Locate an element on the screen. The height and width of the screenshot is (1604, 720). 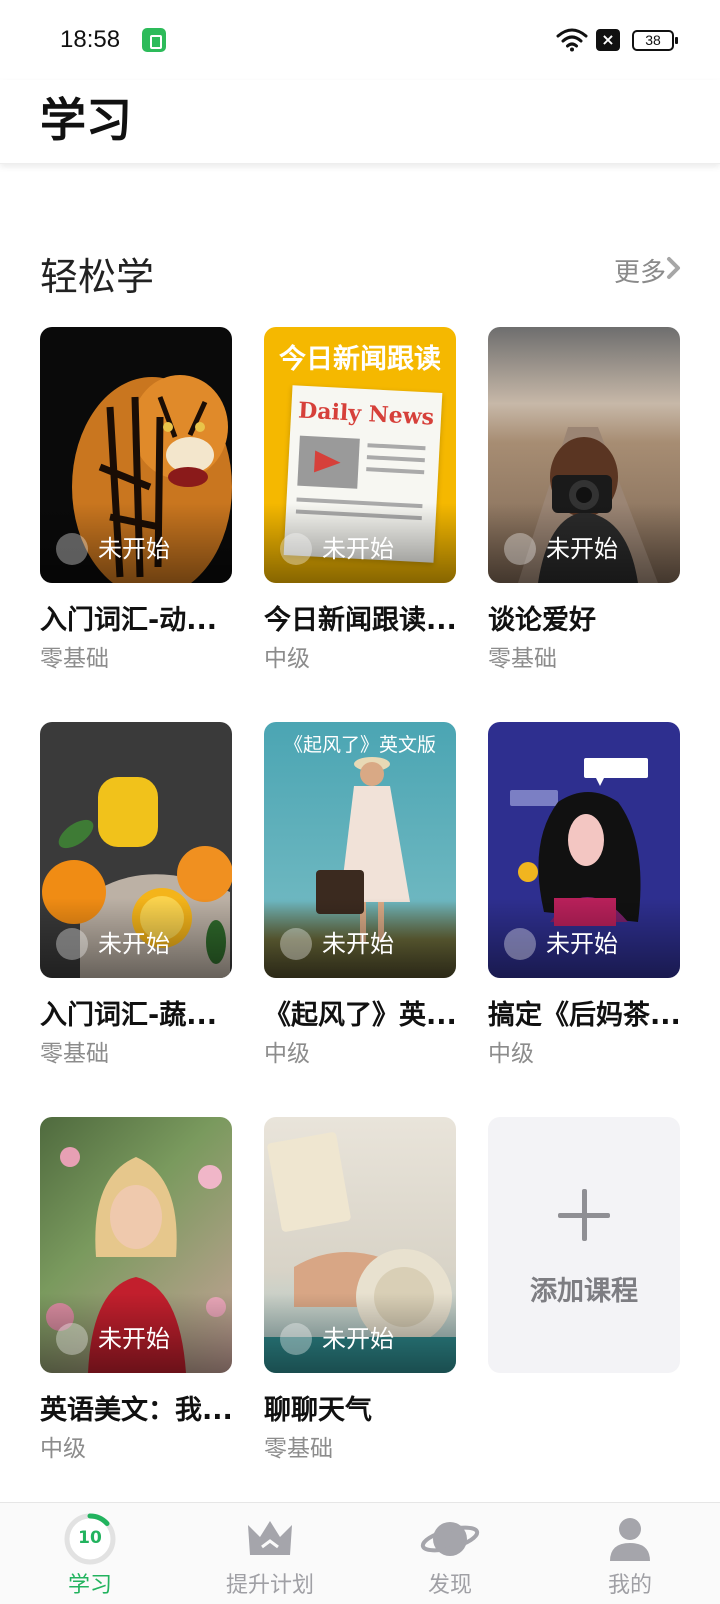
course-cover-weather: 未开始 is located at coordinates (360, 1245).